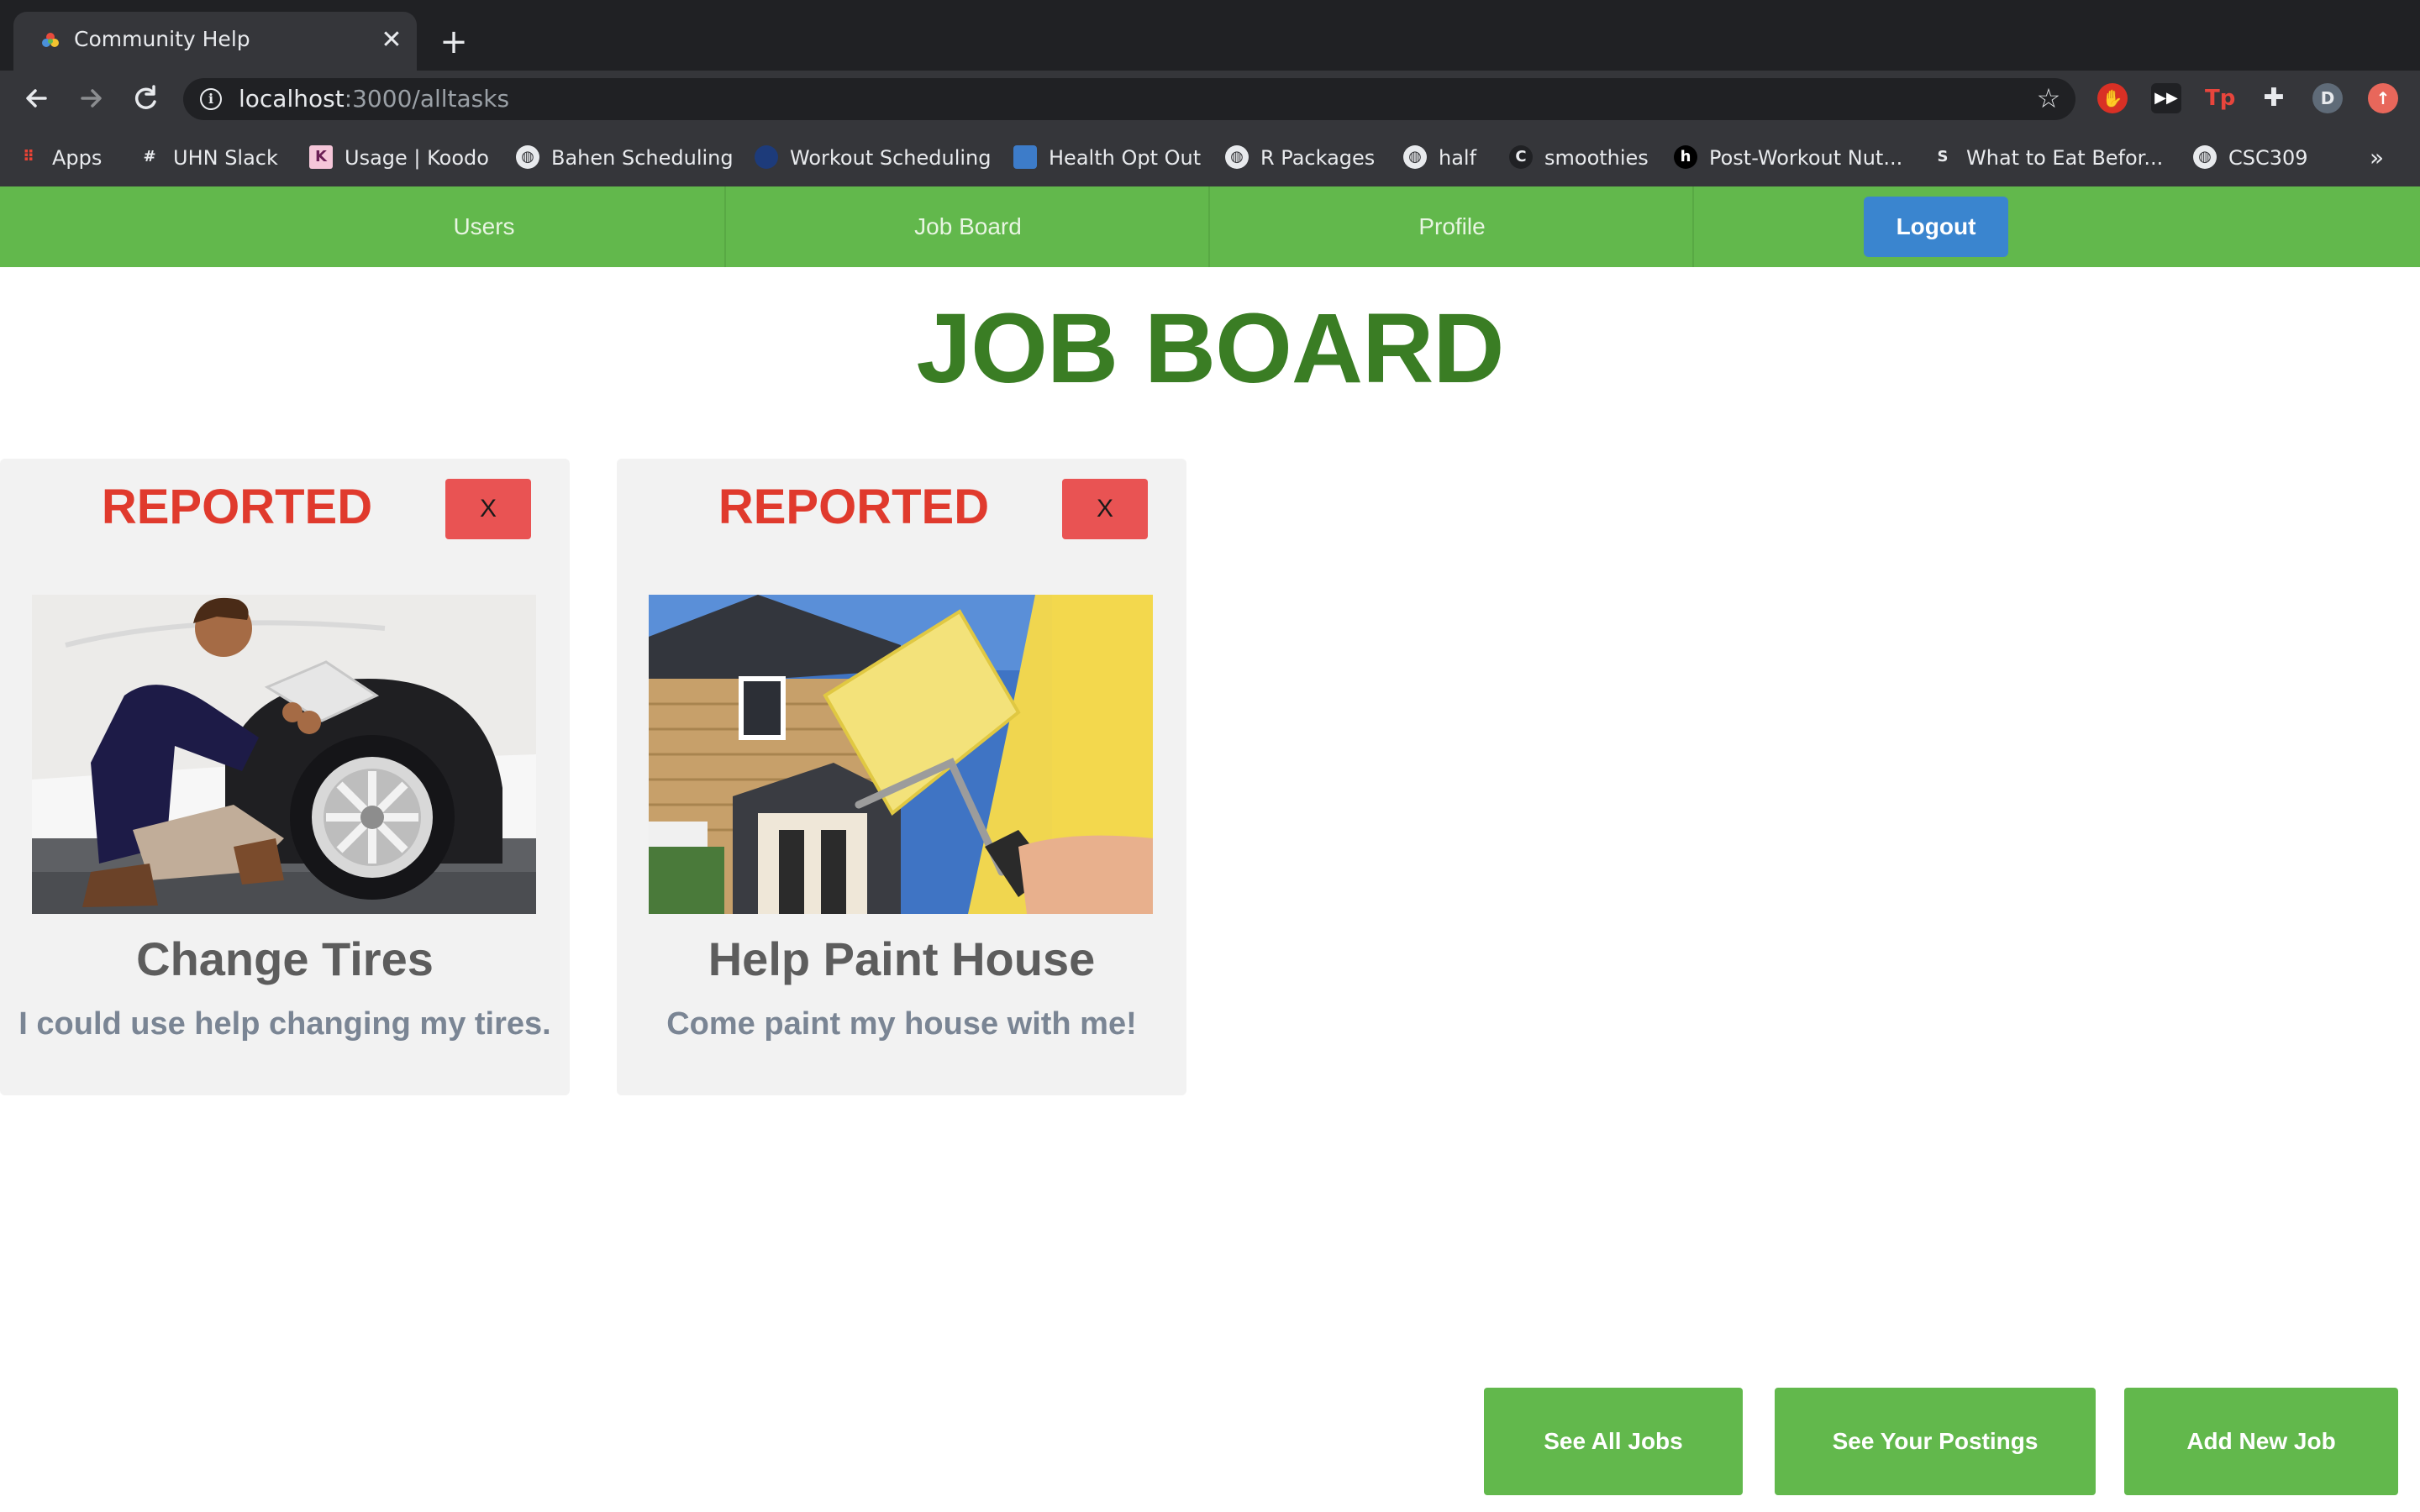 This screenshot has width=2420, height=1512. What do you see at coordinates (1458, 158) in the screenshot?
I see `bookmark-label: half` at bounding box center [1458, 158].